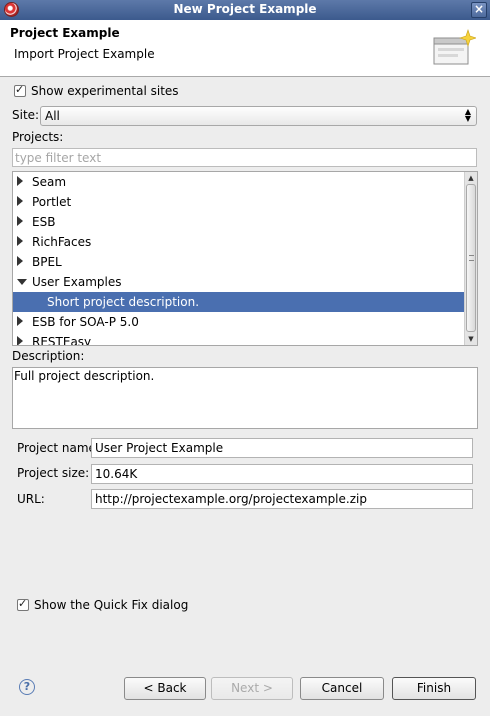 Image resolution: width=490 pixels, height=716 pixels. What do you see at coordinates (27, 687) in the screenshot?
I see `help-icon: ?` at bounding box center [27, 687].